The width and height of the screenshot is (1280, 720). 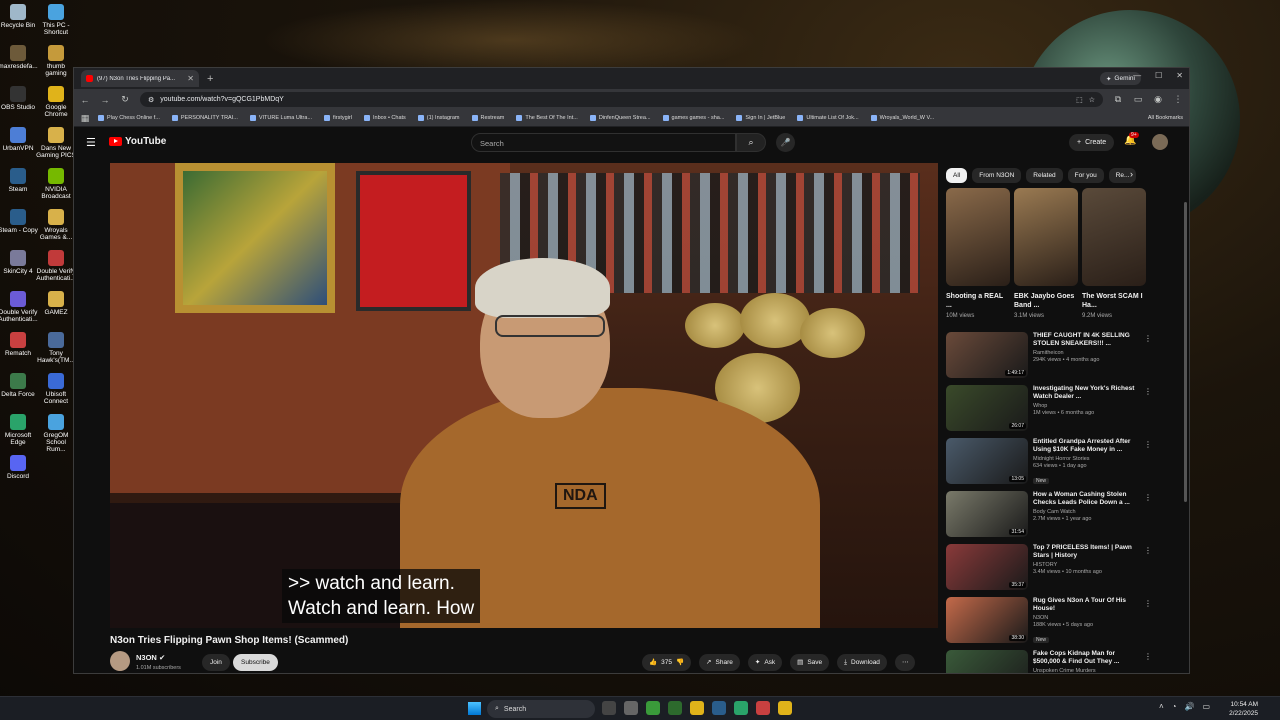 What do you see at coordinates (19, 467) in the screenshot?
I see `desktop-icon: Discord` at bounding box center [19, 467].